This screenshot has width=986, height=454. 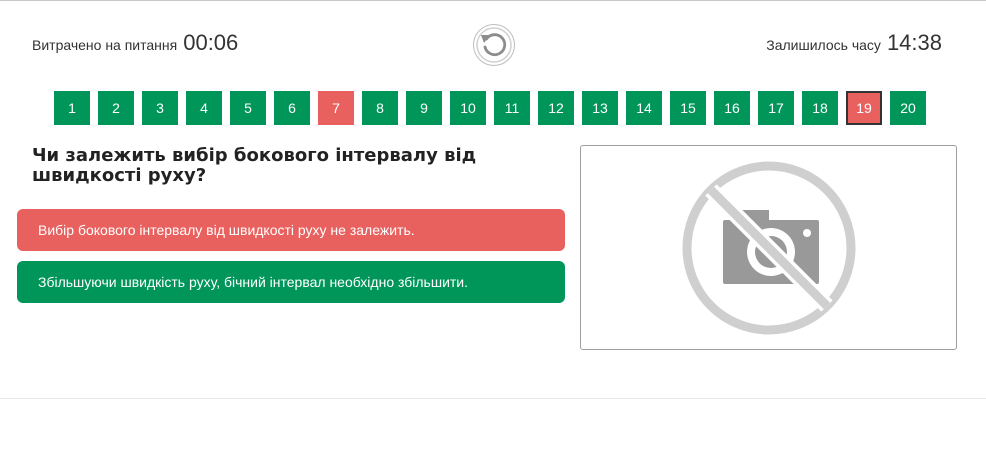 What do you see at coordinates (336, 108) in the screenshot?
I see `question-nav-button-7: 7` at bounding box center [336, 108].